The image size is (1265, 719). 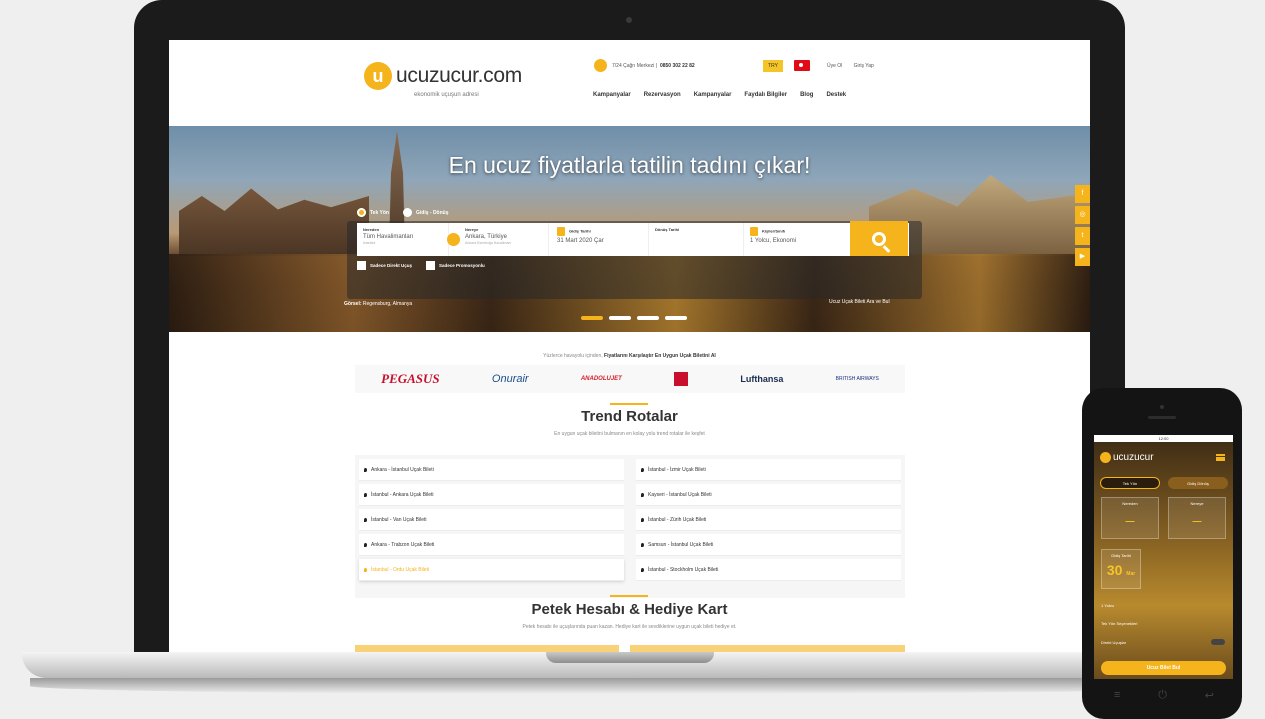 I want to click on route-link: İstanbul - Ankara Uçak Bileti, so click(x=491, y=495).